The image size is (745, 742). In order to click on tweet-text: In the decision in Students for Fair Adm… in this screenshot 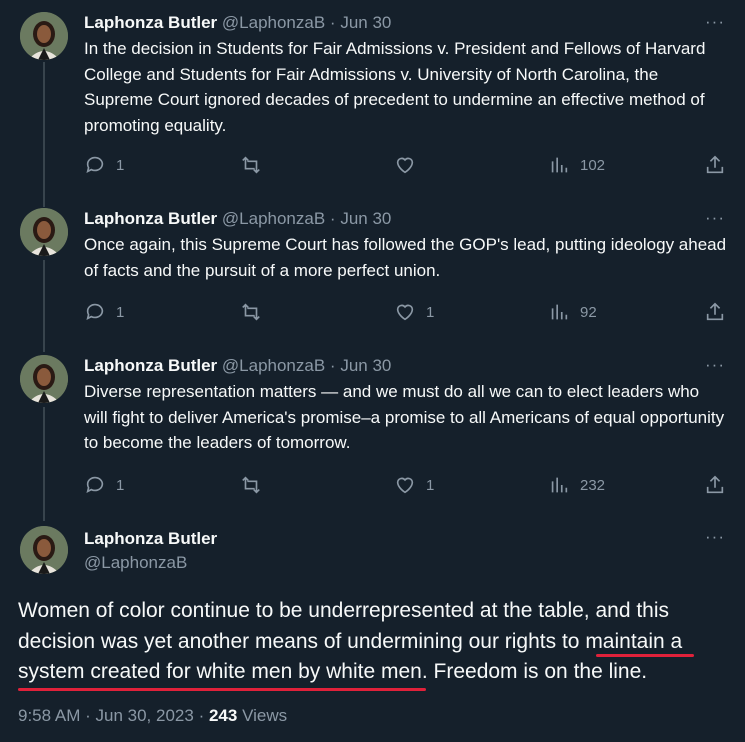, I will do `click(395, 87)`.